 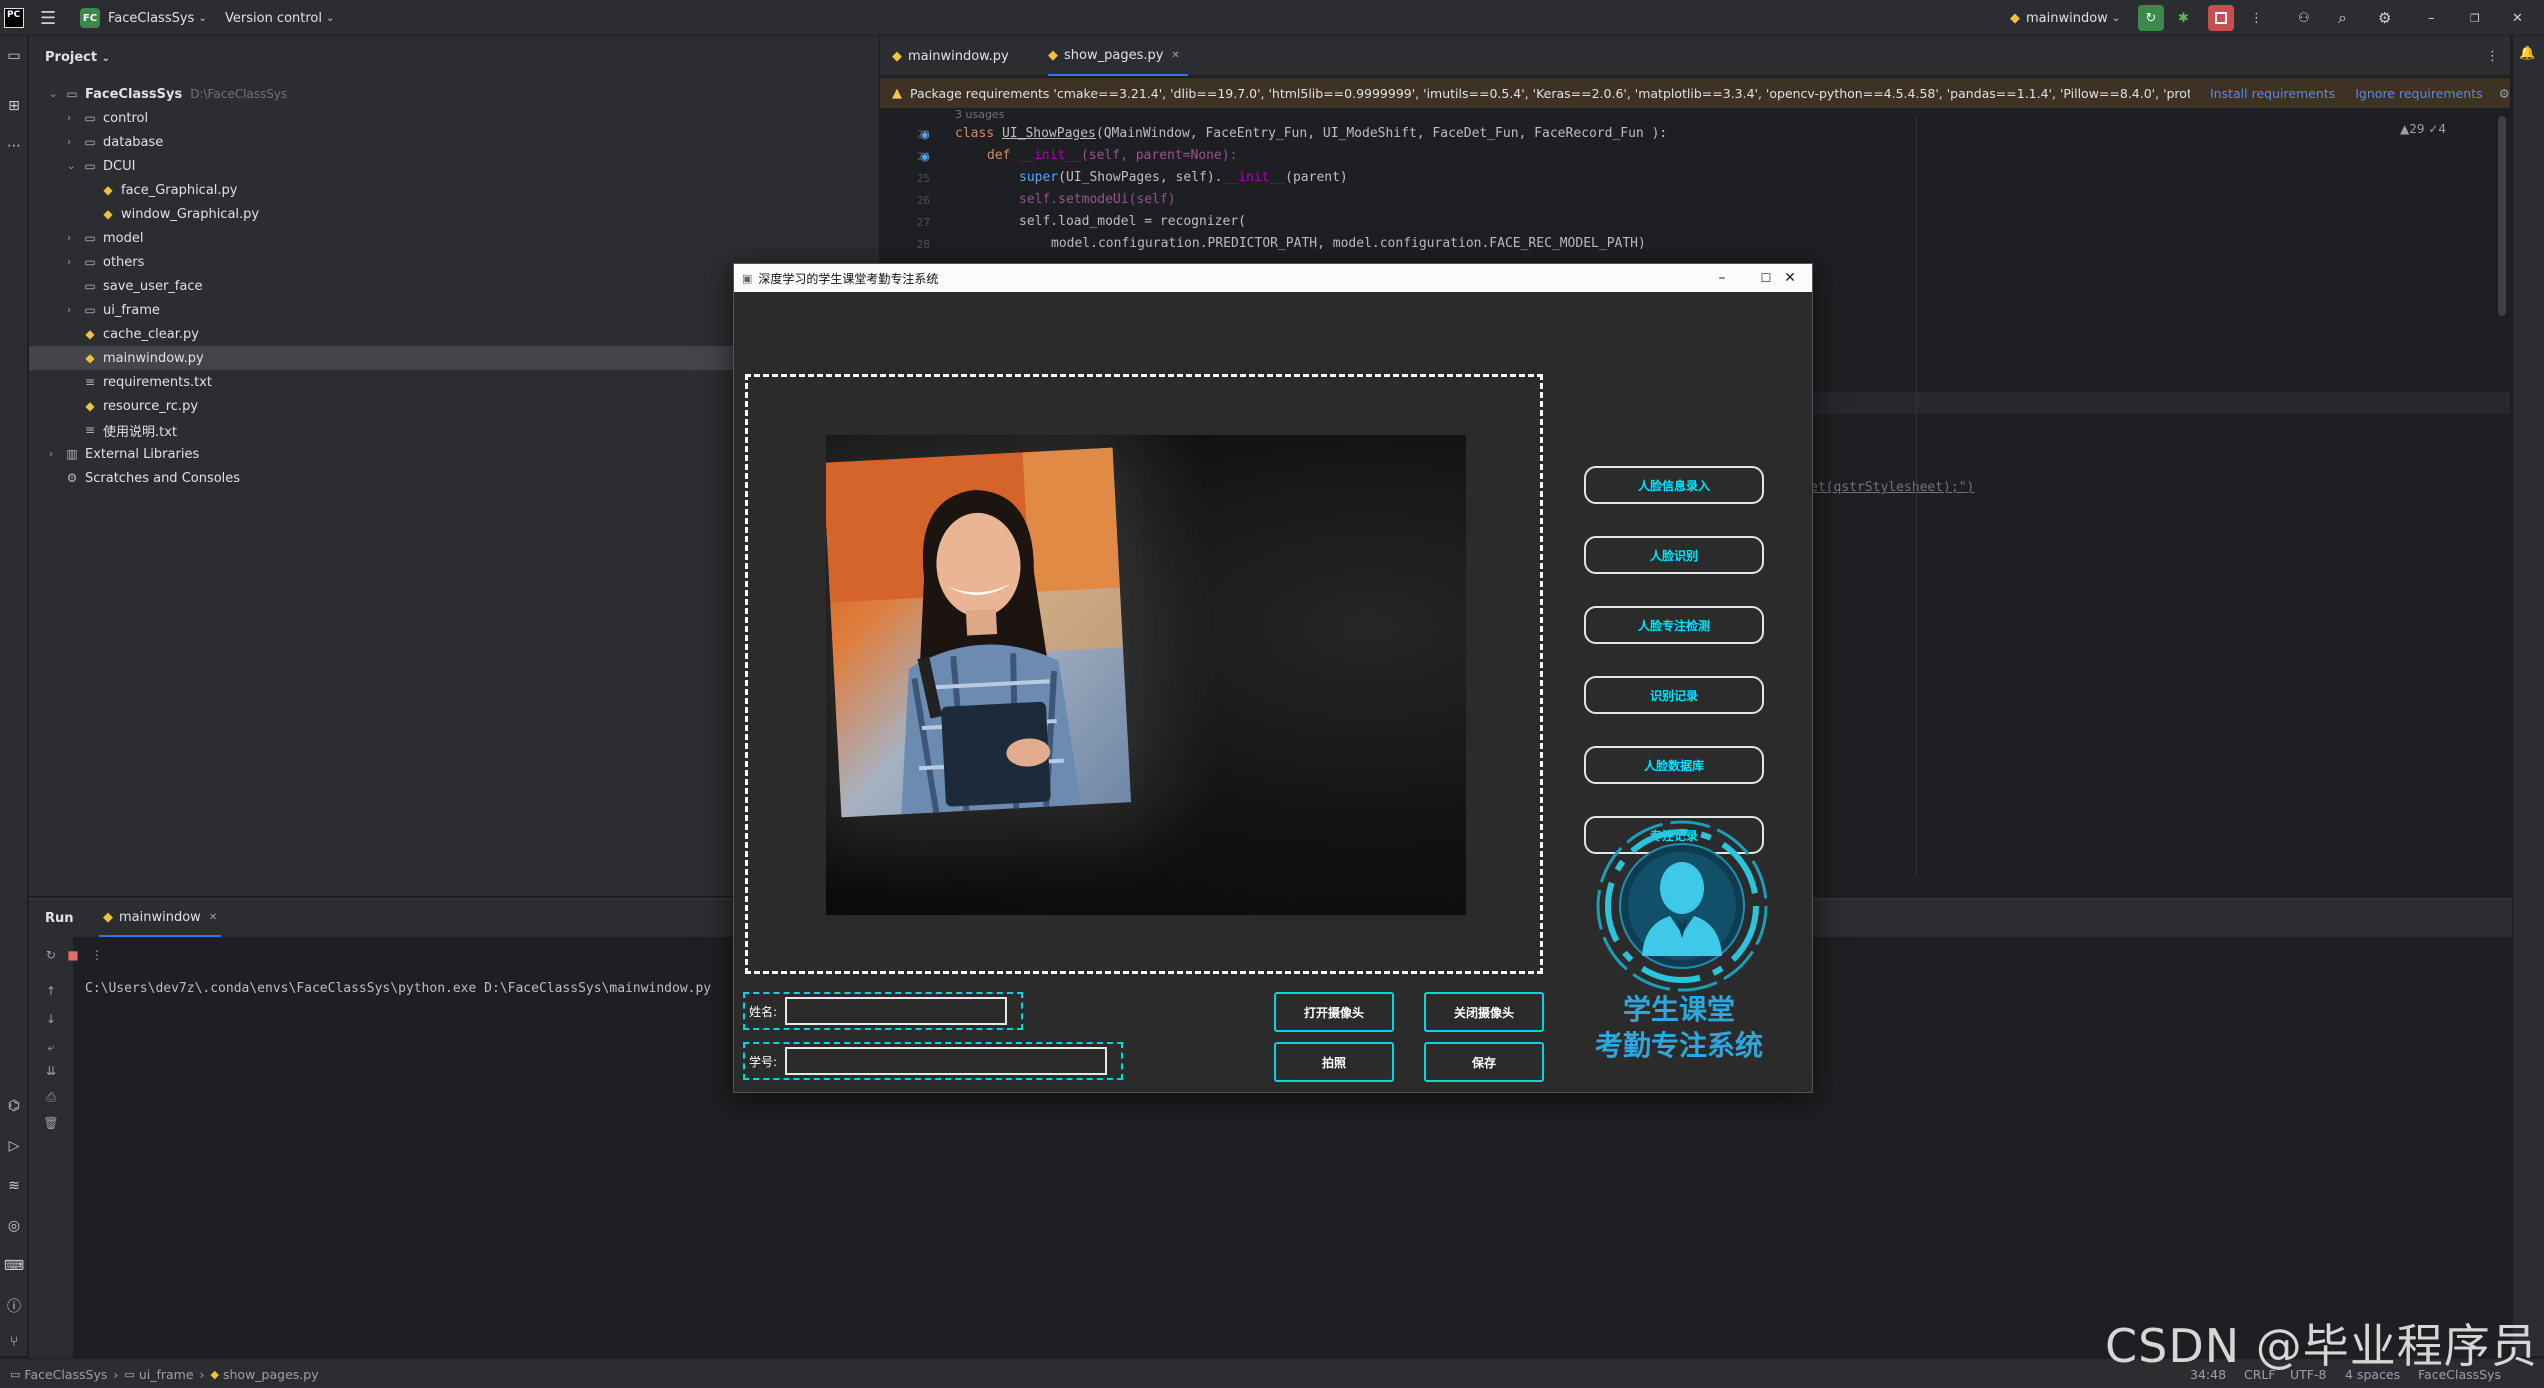 I want to click on run-tab-mainwindow: ◆ mainwindow ✕, so click(x=160, y=918).